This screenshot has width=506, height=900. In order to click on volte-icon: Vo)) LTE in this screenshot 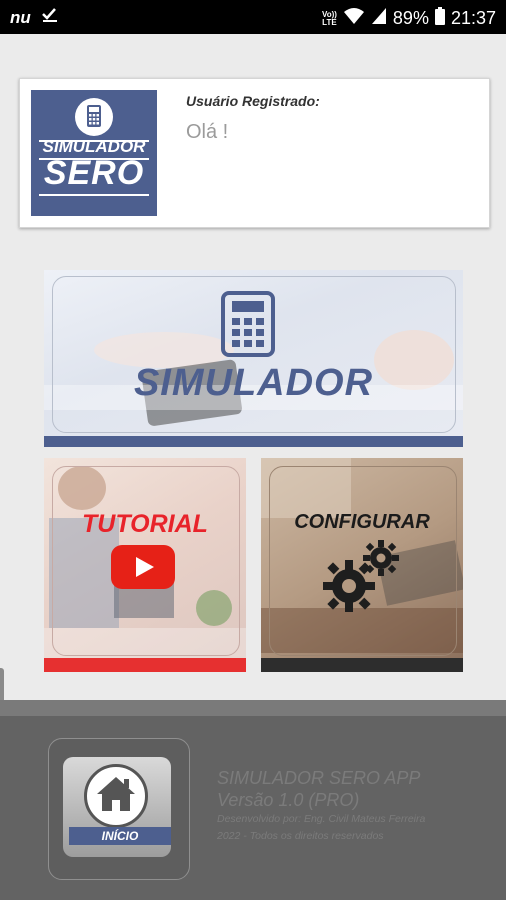, I will do `click(329, 18)`.